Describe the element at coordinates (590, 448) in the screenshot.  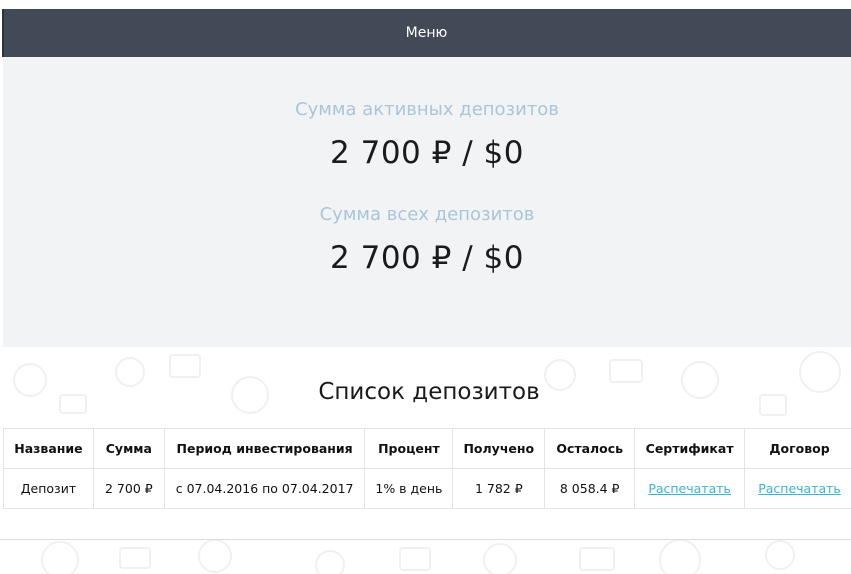
I see `column-header-remaining: Осталось` at that location.